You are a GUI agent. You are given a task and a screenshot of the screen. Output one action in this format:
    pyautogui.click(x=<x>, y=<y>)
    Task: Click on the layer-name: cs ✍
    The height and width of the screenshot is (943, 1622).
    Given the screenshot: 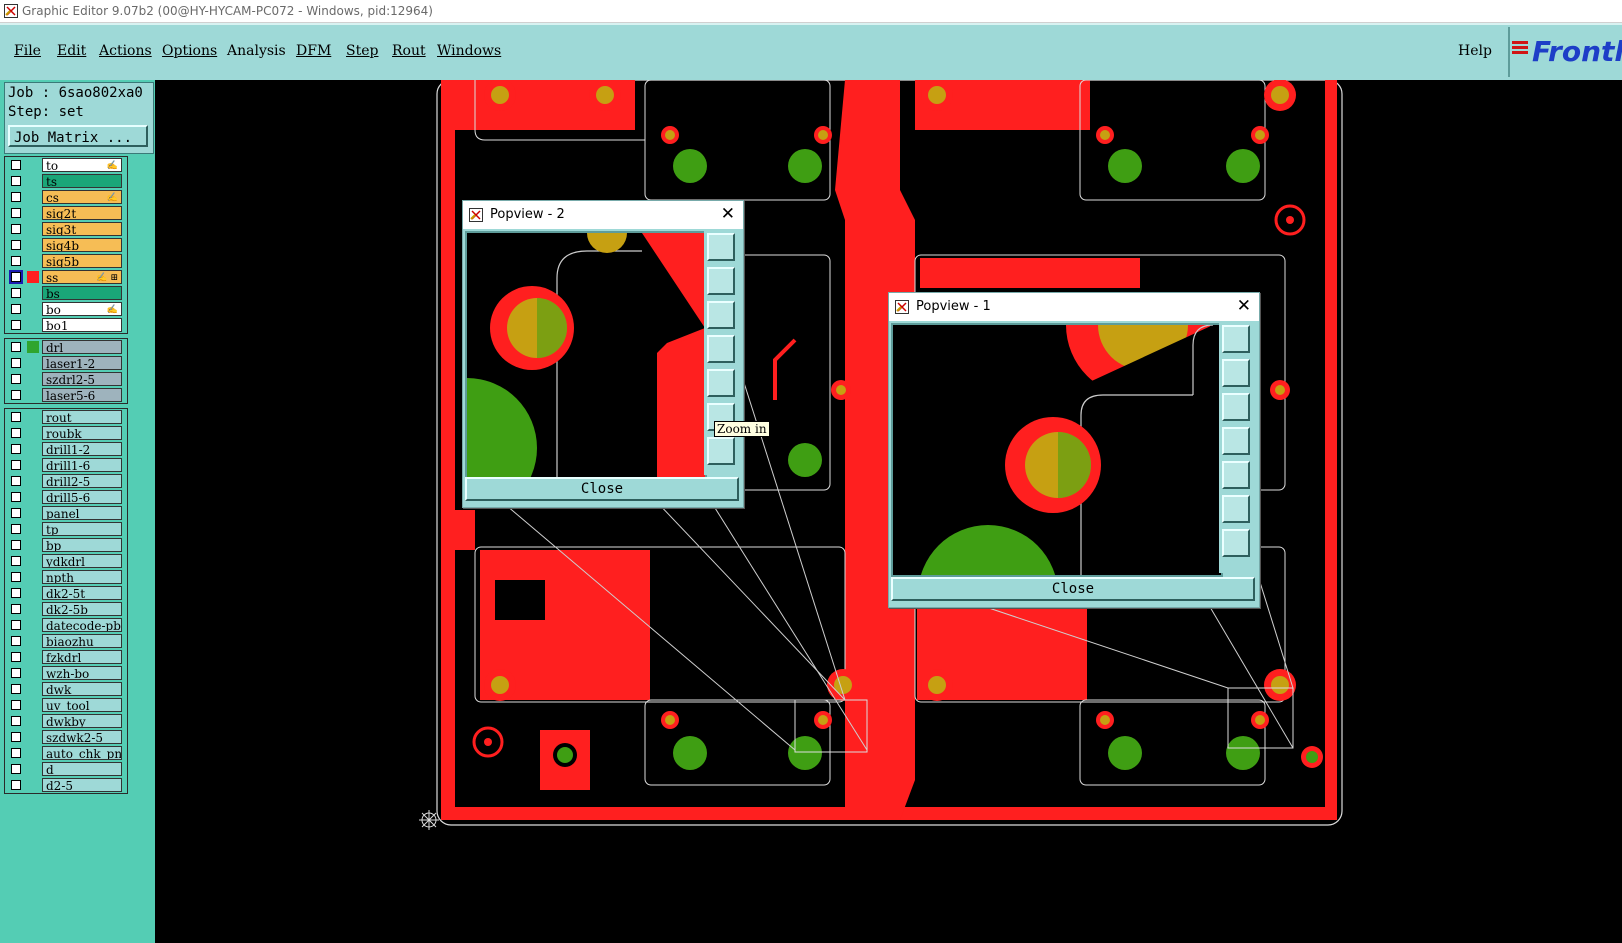 What is the action you would take?
    pyautogui.click(x=82, y=197)
    